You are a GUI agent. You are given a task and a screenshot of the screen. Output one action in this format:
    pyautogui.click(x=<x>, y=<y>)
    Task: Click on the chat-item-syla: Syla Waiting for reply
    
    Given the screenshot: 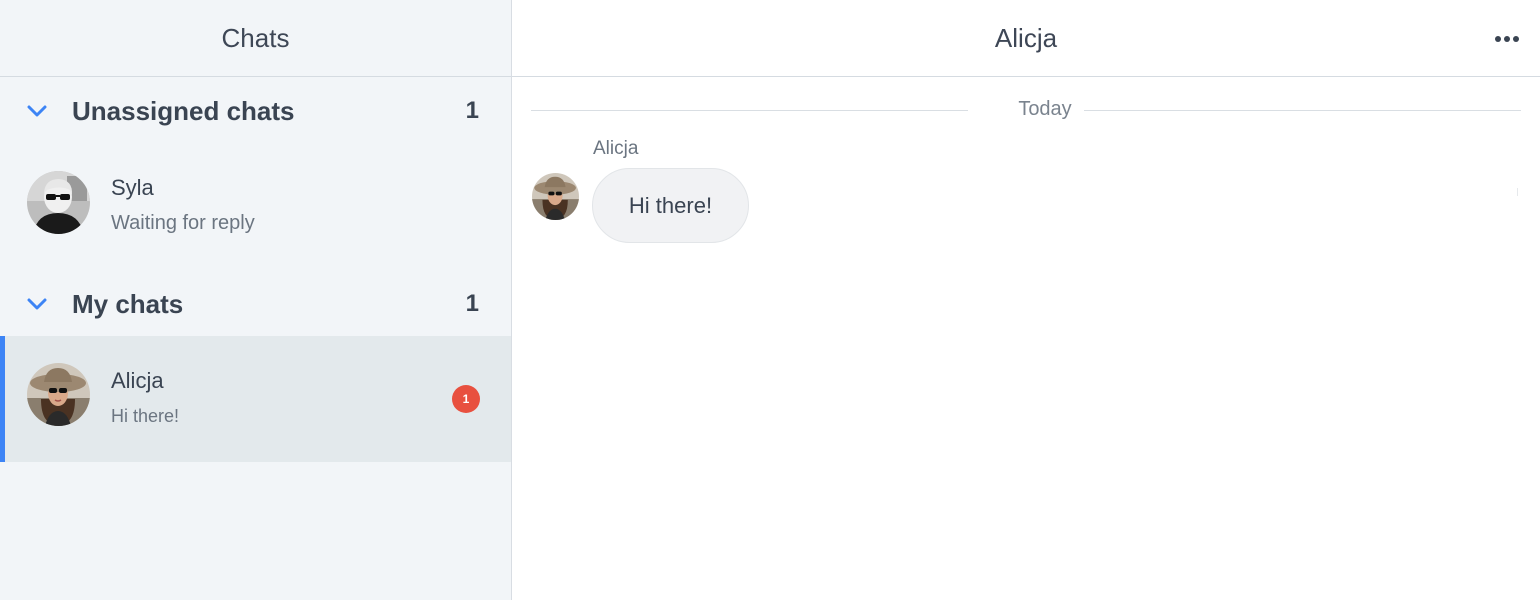 What is the action you would take?
    pyautogui.click(x=255, y=203)
    